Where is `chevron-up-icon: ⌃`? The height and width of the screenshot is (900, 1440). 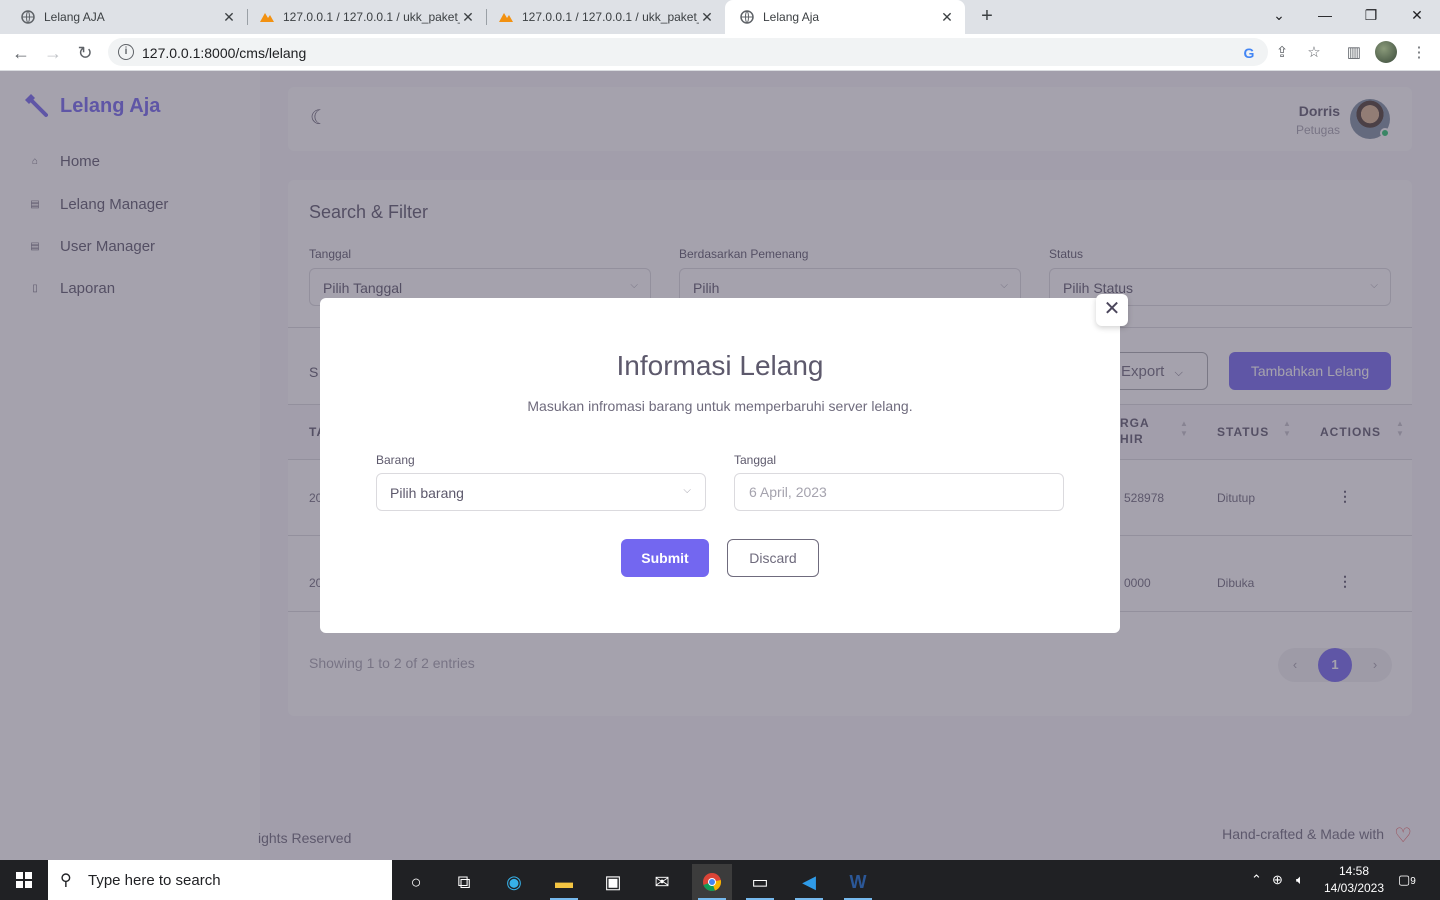 chevron-up-icon: ⌃ is located at coordinates (1256, 880).